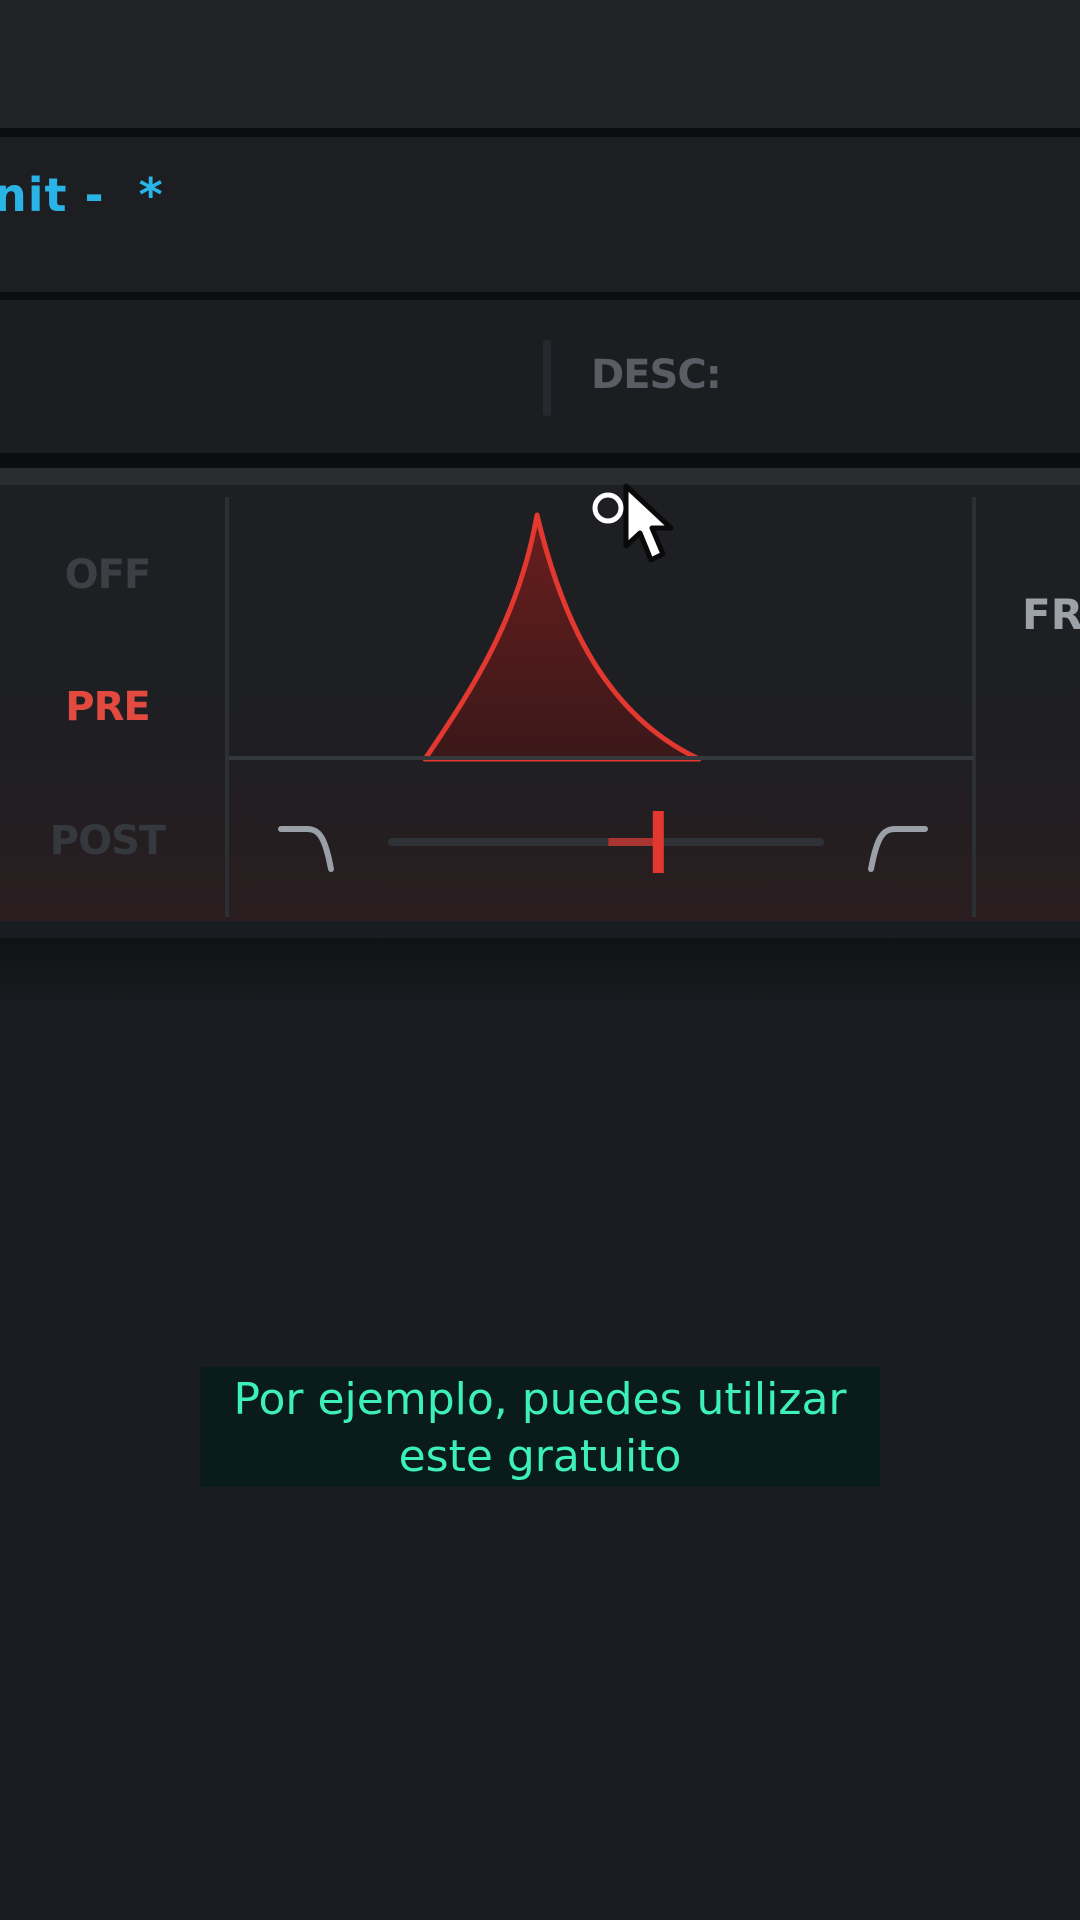 The height and width of the screenshot is (1920, 1080). I want to click on desc-label: DESC:, so click(656, 375).